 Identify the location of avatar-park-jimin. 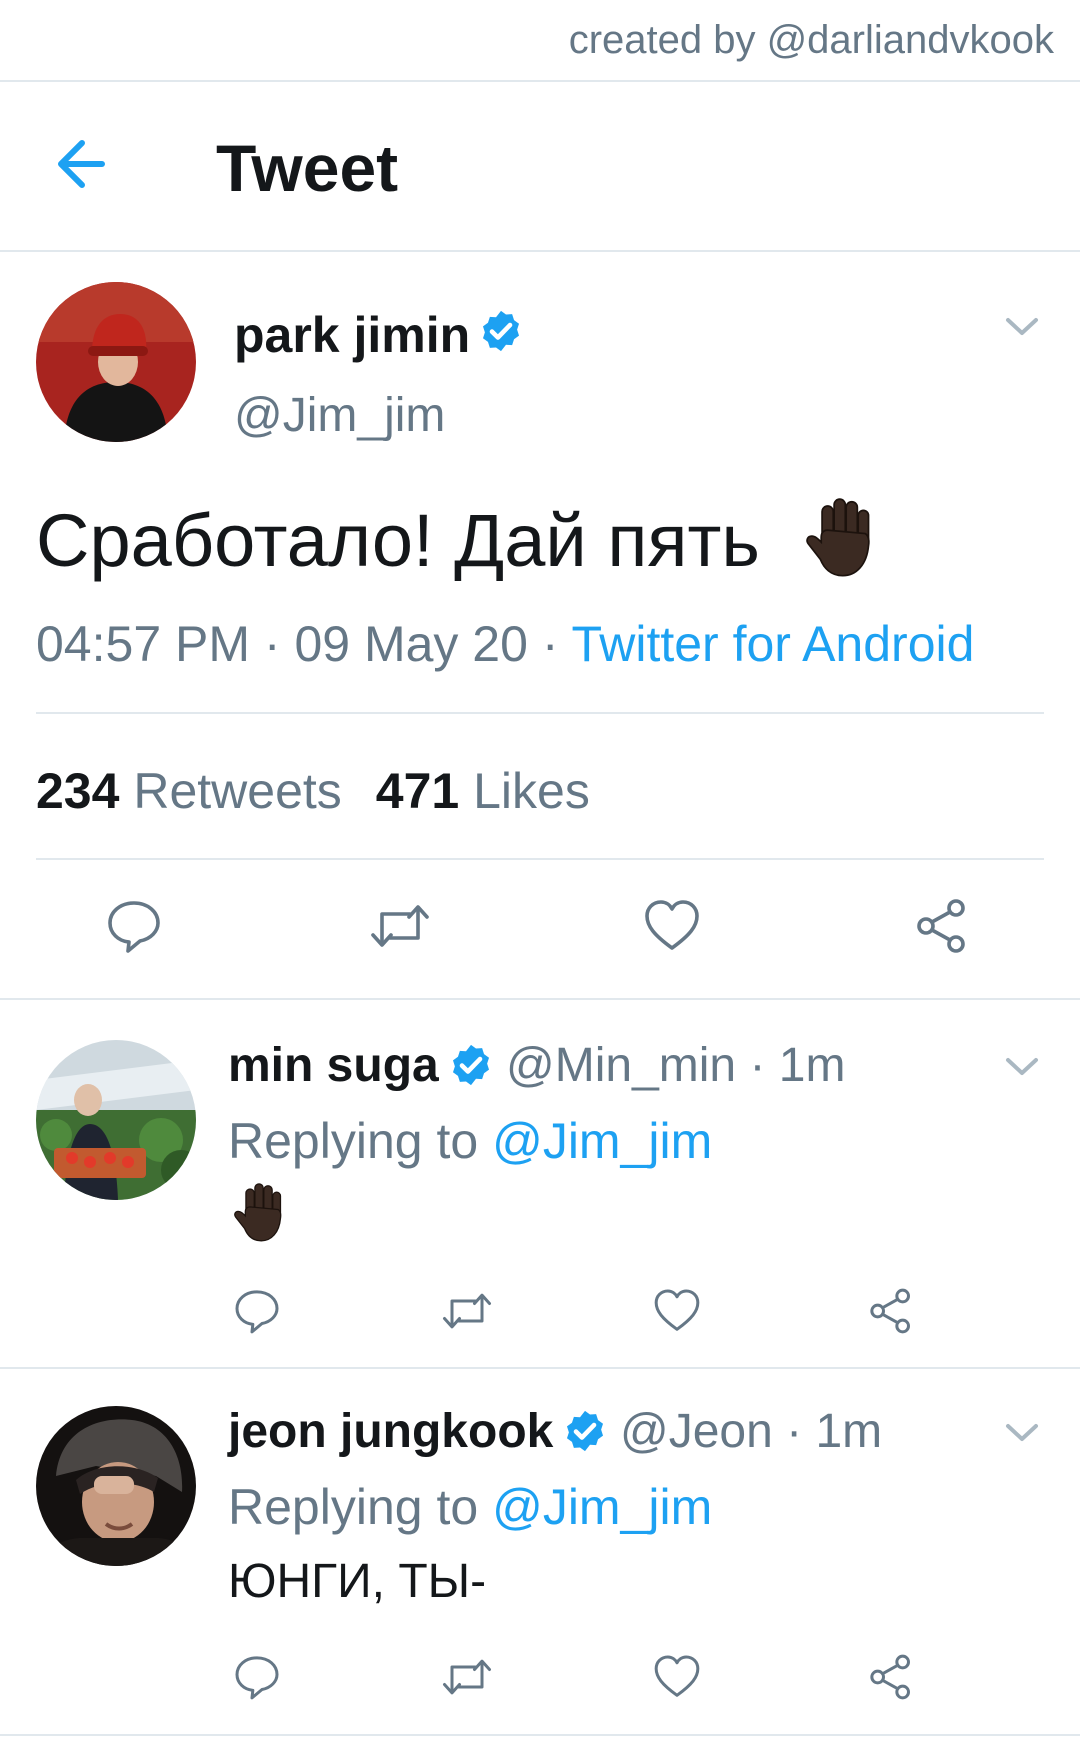
(116, 362).